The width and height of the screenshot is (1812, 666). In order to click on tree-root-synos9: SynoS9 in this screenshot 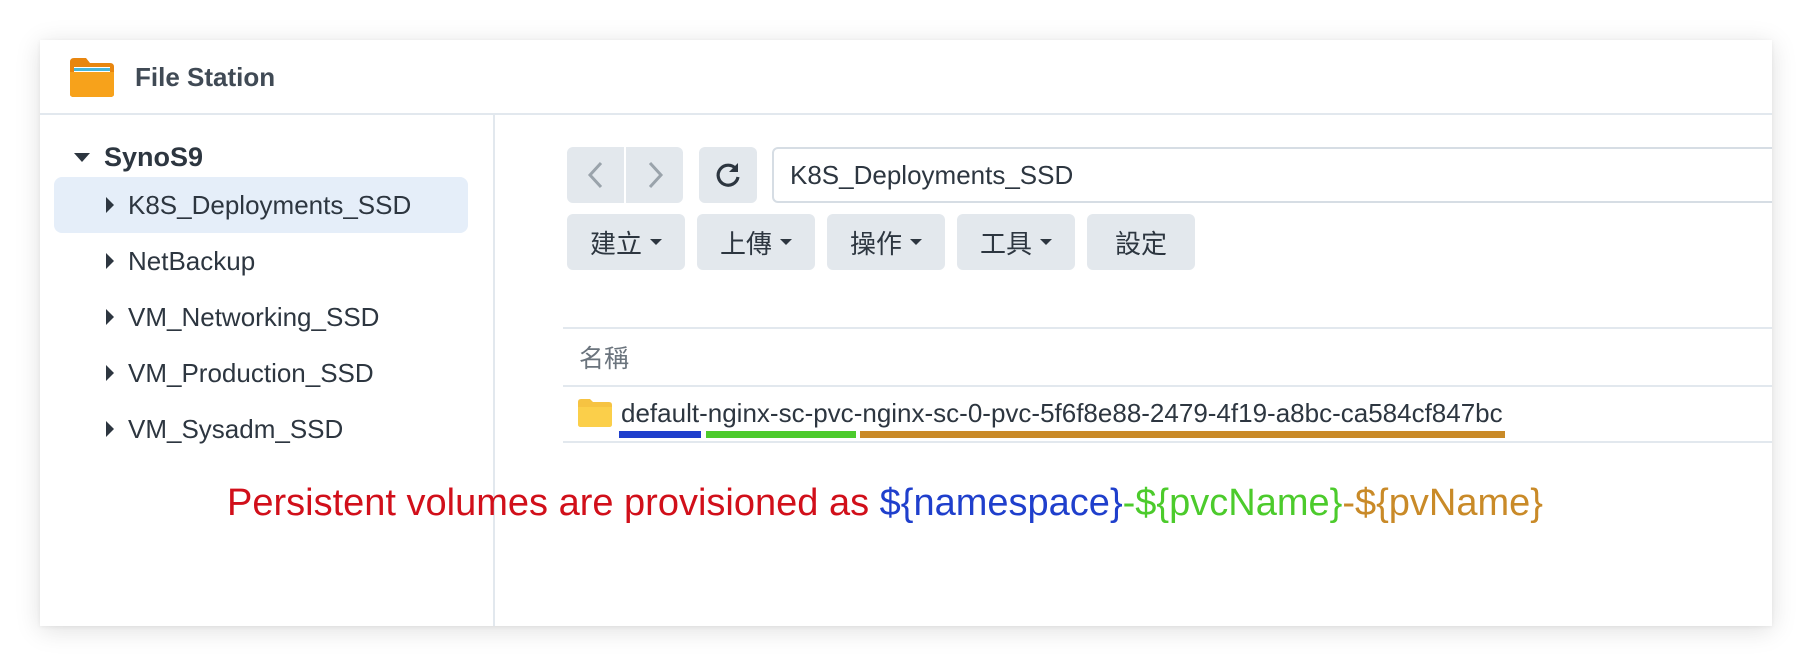, I will do `click(138, 157)`.